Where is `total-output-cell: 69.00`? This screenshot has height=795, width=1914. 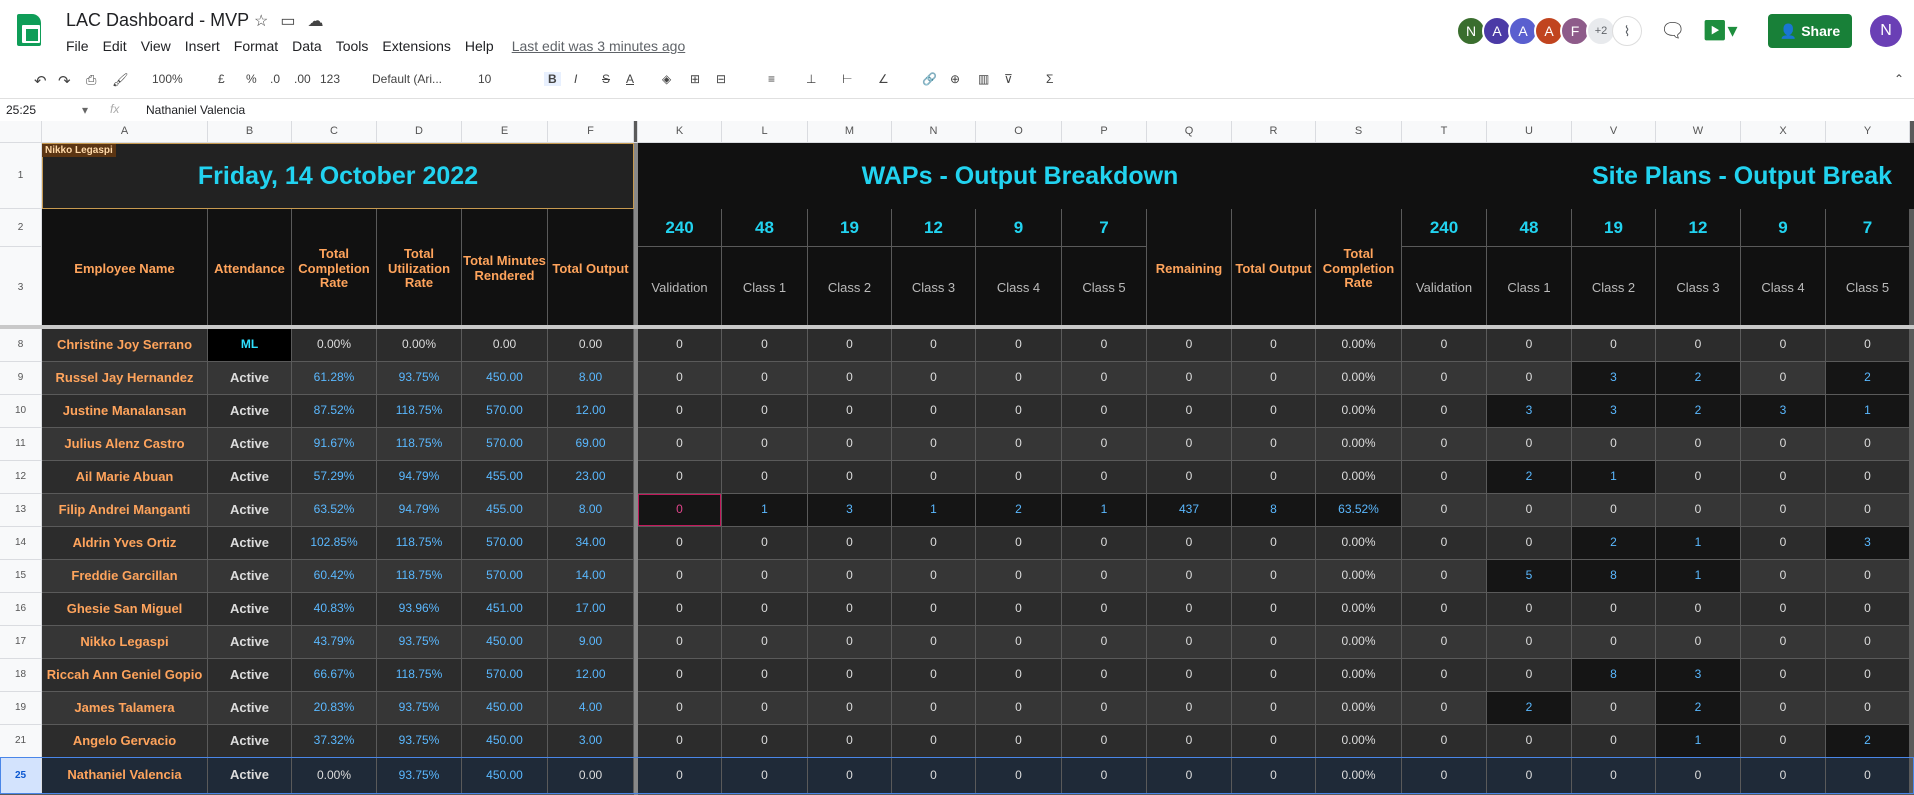 total-output-cell: 69.00 is located at coordinates (590, 444).